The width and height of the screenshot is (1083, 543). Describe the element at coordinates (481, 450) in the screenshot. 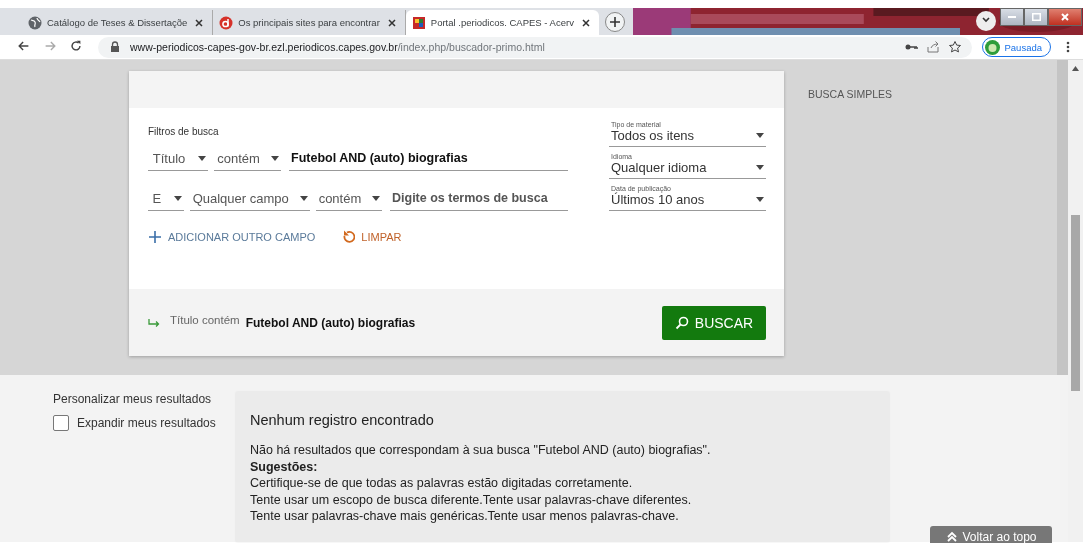

I see `results-message: Não há resultados que correspondam à sua busca "Futebol AND (auto) biografias".` at that location.